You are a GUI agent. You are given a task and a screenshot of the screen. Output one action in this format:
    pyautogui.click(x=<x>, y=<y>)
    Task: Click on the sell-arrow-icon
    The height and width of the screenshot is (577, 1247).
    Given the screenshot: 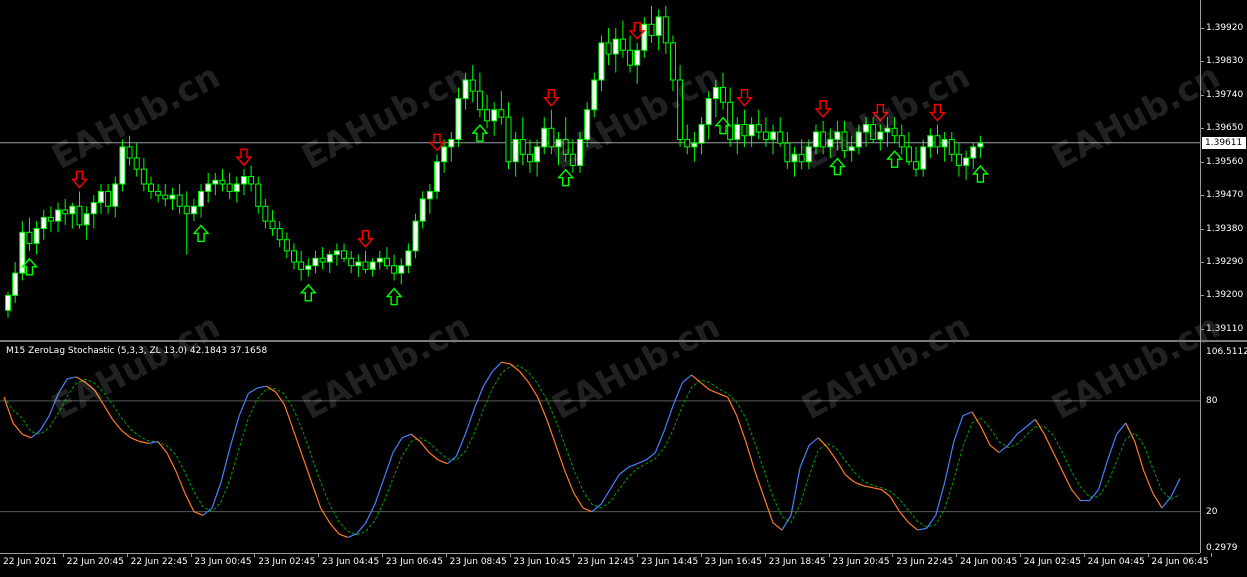 What is the action you would take?
    pyautogui.click(x=365, y=239)
    